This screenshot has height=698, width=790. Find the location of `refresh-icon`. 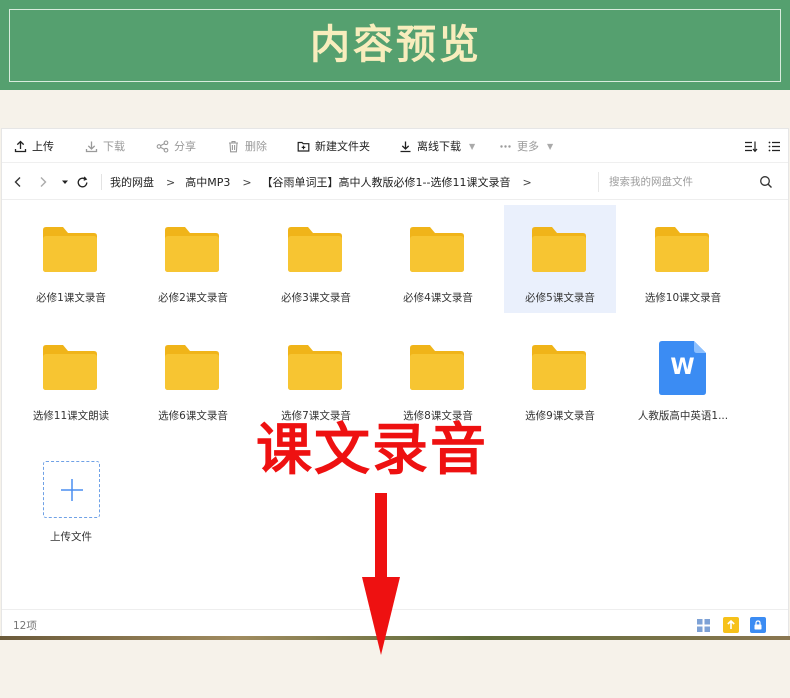

refresh-icon is located at coordinates (82, 182).